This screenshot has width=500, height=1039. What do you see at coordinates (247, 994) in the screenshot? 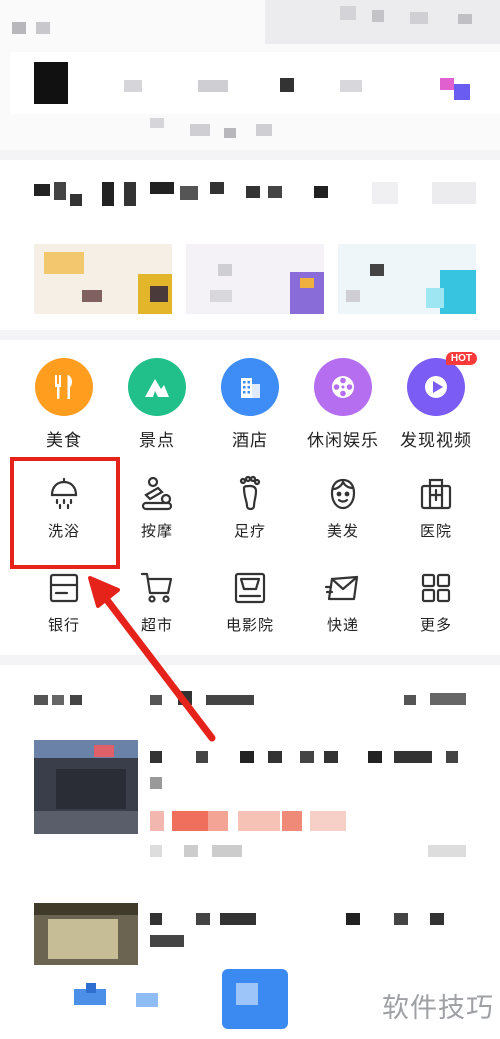
I see `pixelated-nav-center` at bounding box center [247, 994].